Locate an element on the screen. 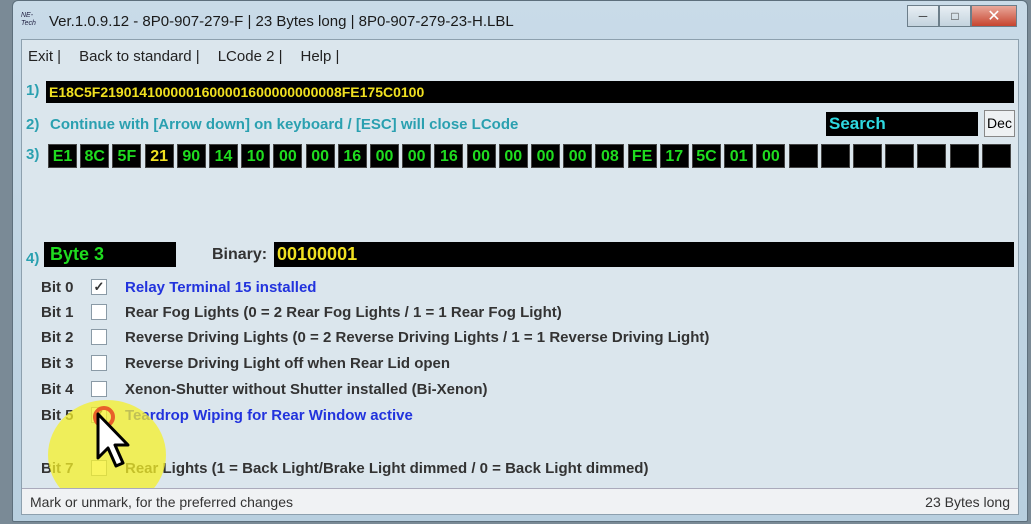 This screenshot has height=524, width=1031. row3-label: 3) is located at coordinates (33, 154).